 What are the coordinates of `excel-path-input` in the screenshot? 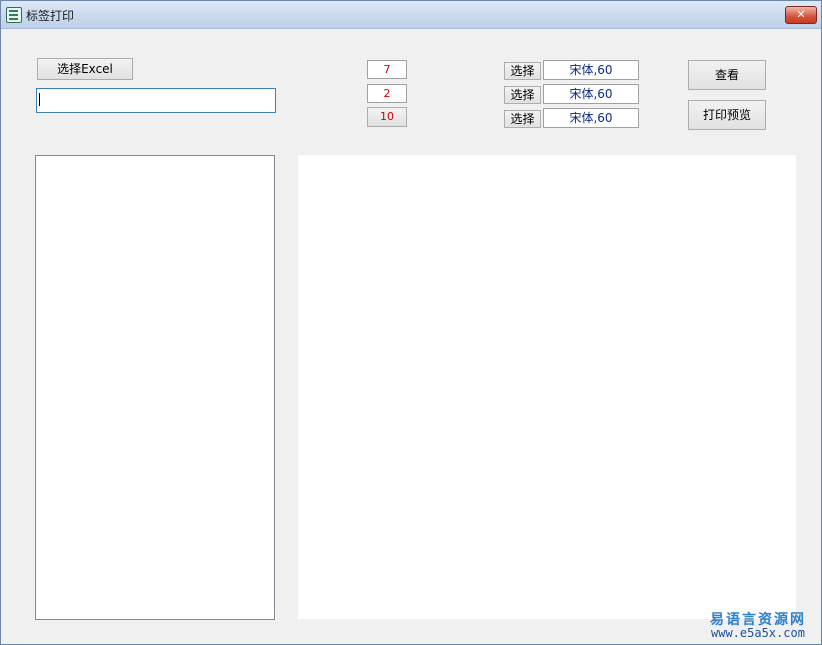 It's located at (156, 100).